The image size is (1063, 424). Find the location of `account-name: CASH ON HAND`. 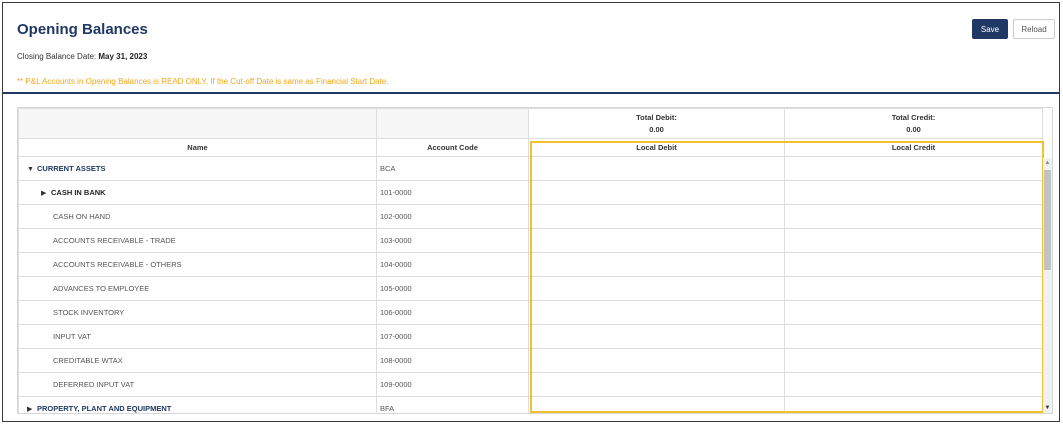

account-name: CASH ON HAND is located at coordinates (82, 216).